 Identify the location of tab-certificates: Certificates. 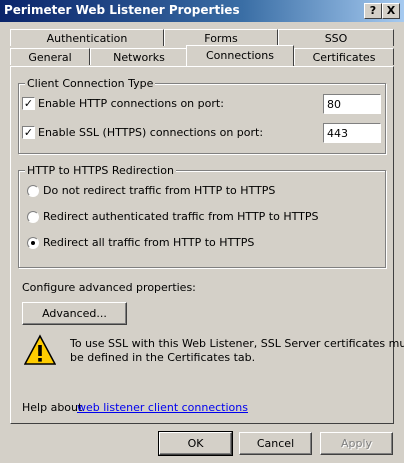
(344, 56).